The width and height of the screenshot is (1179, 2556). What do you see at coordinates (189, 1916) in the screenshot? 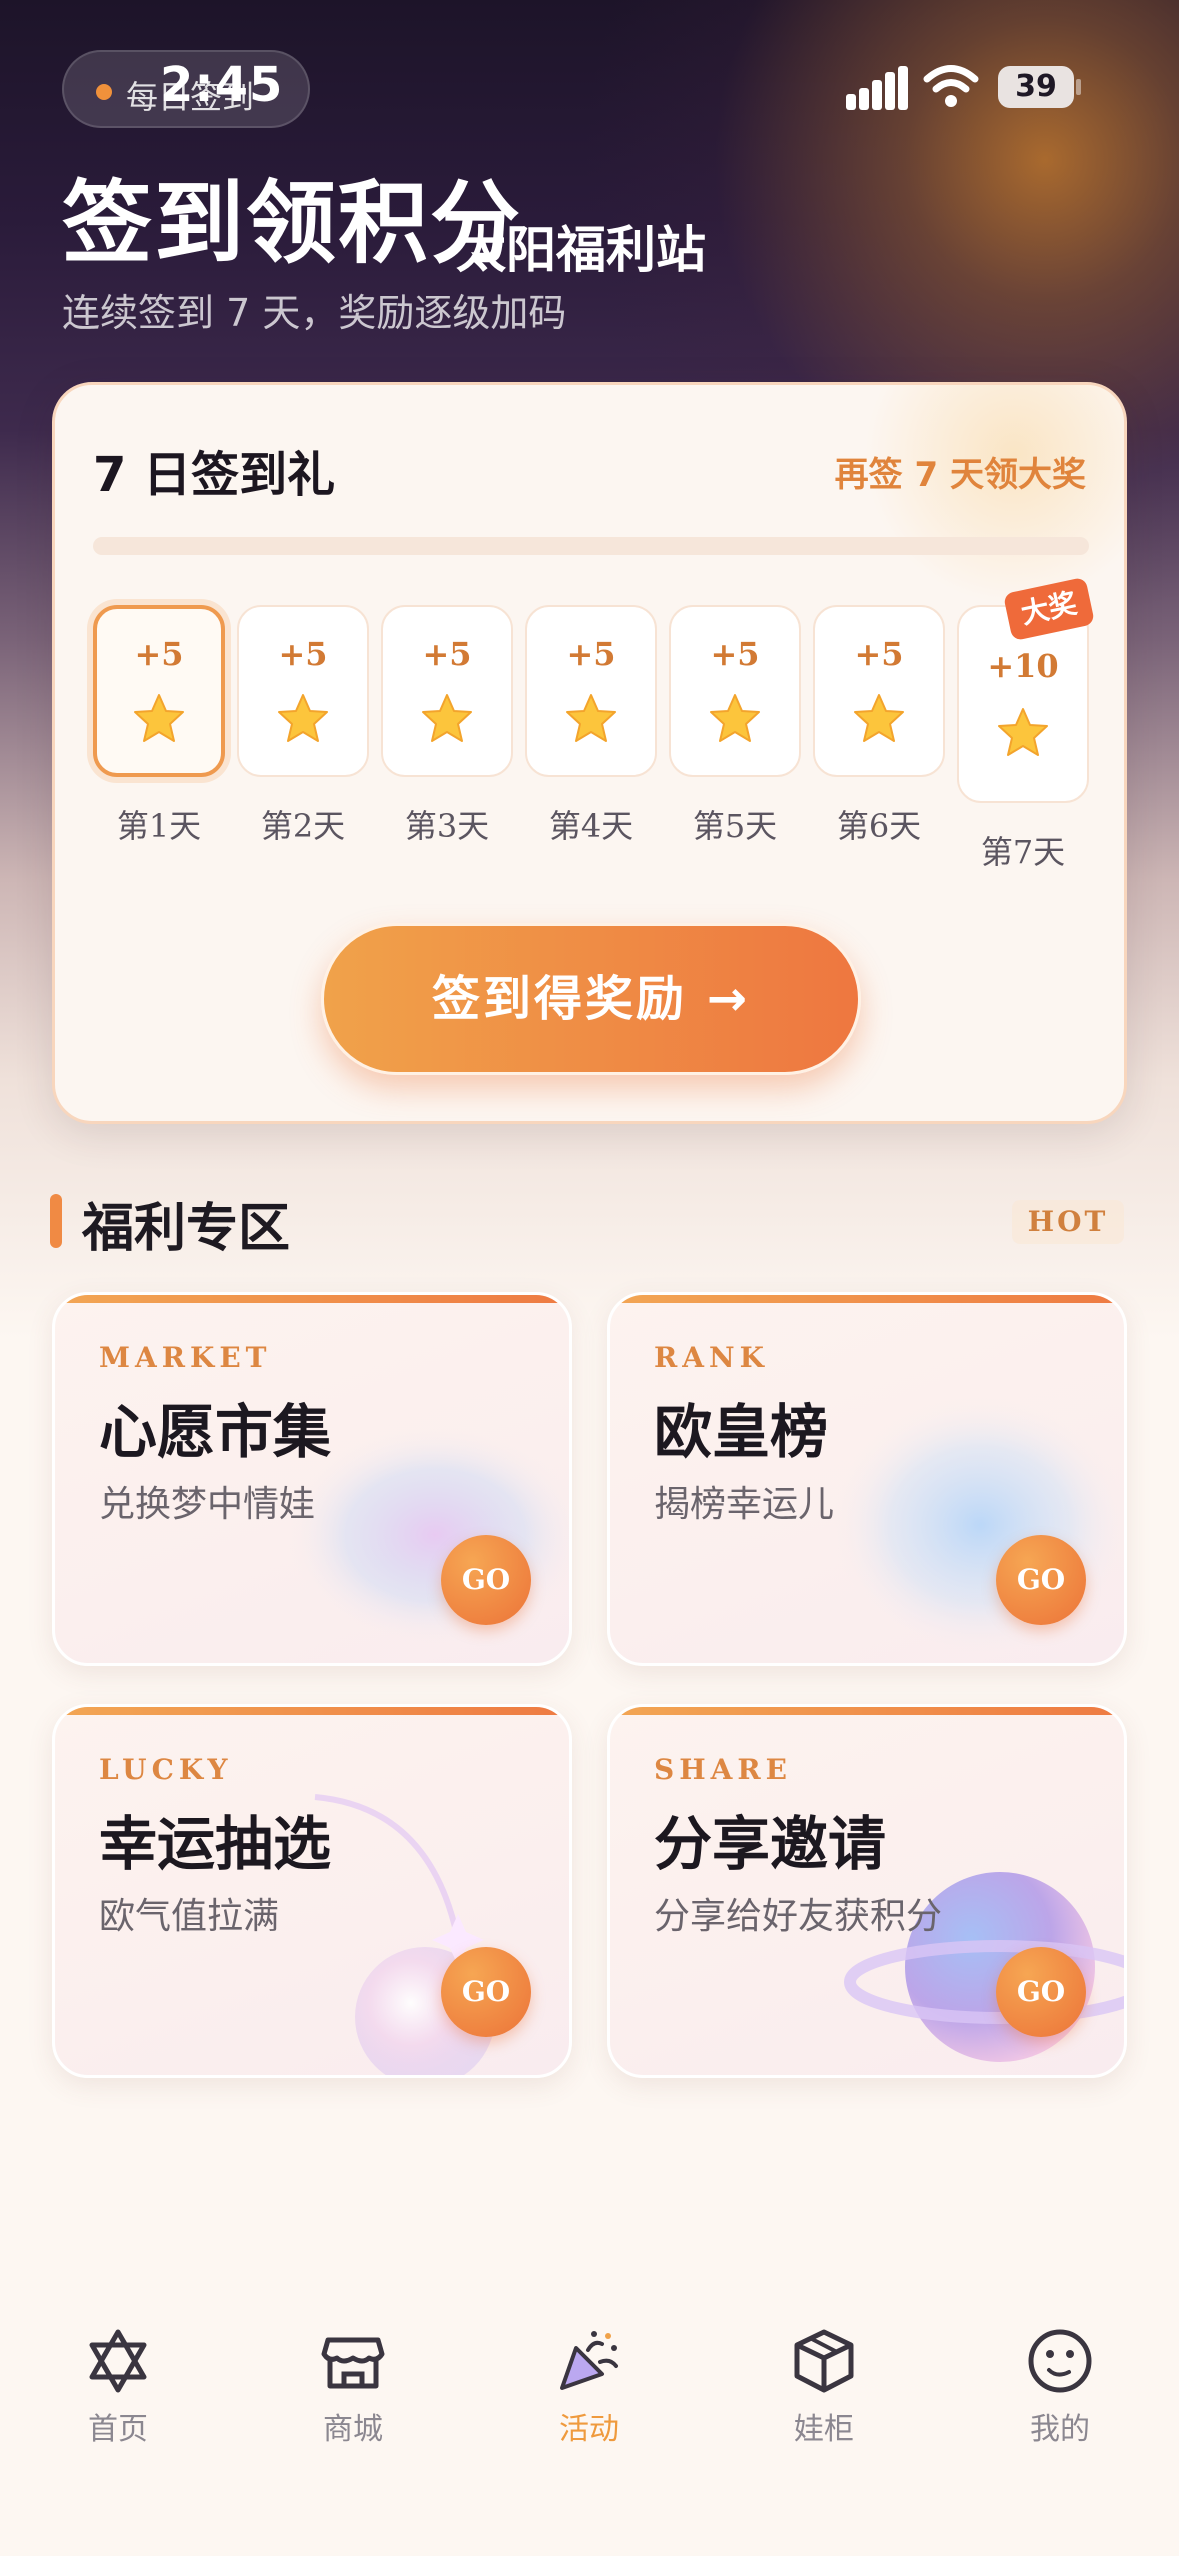
I see `card-description: 欧气值拉满` at bounding box center [189, 1916].